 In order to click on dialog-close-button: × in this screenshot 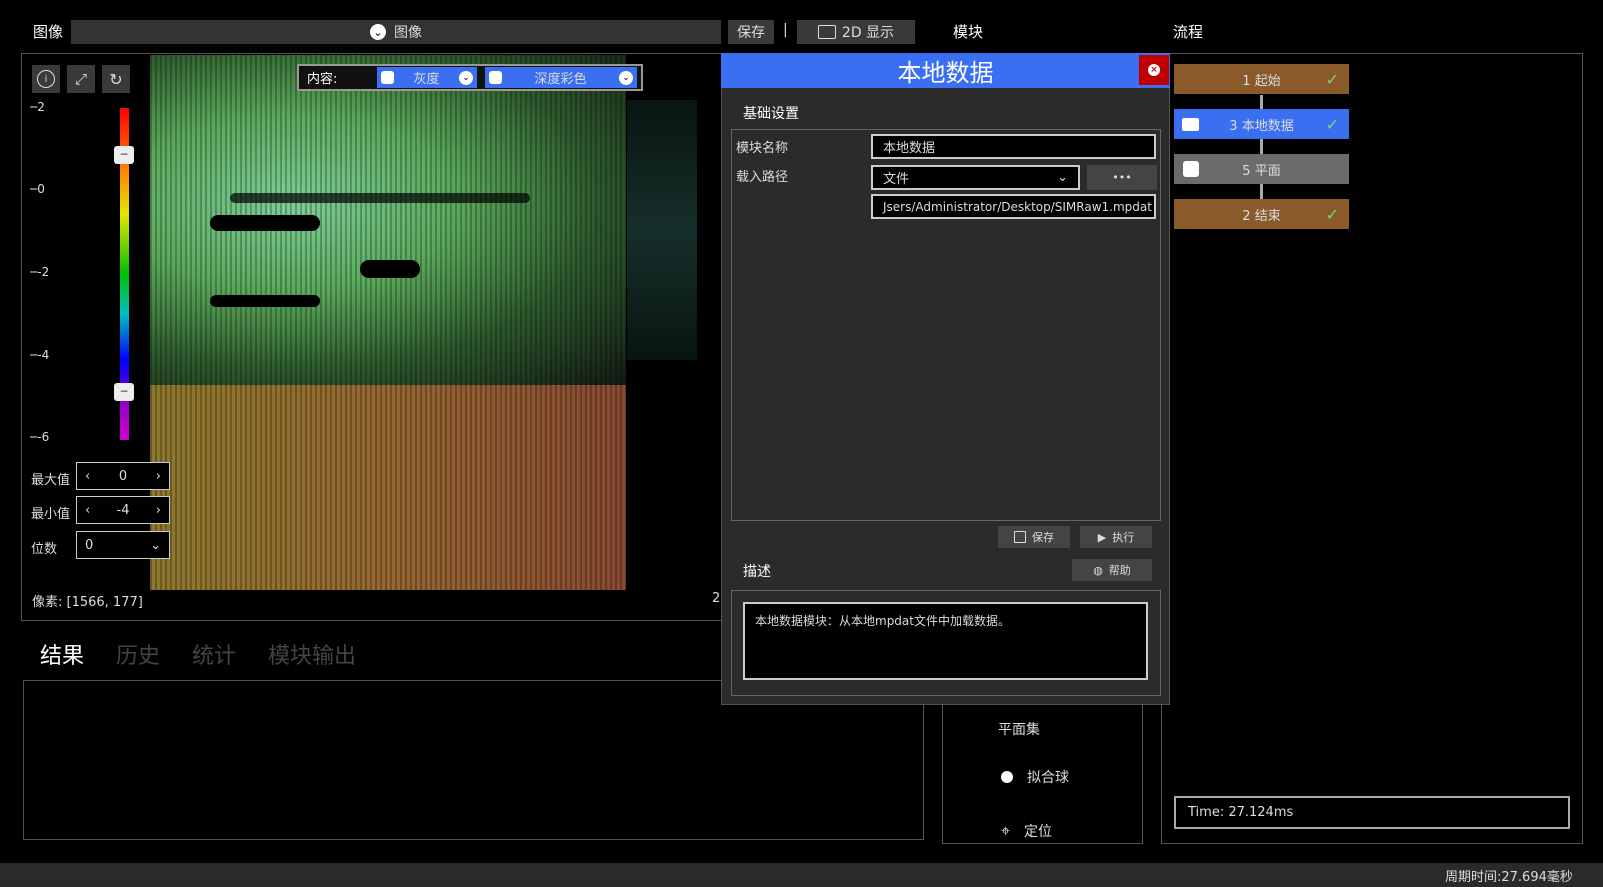, I will do `click(1154, 70)`.